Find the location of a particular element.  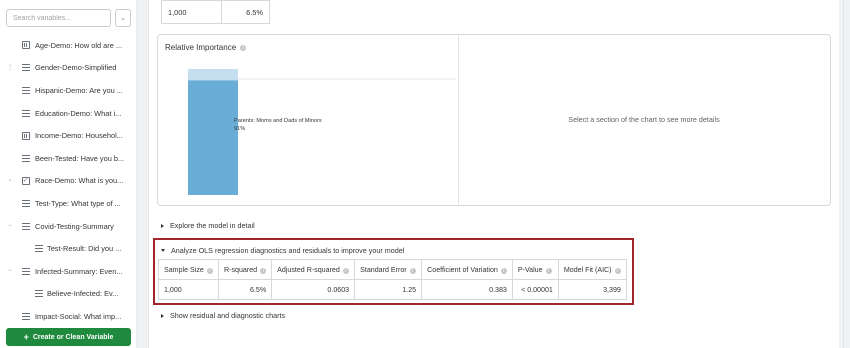

col-coefficient-of-variation: Coefficient of Variation i is located at coordinates (467, 269).